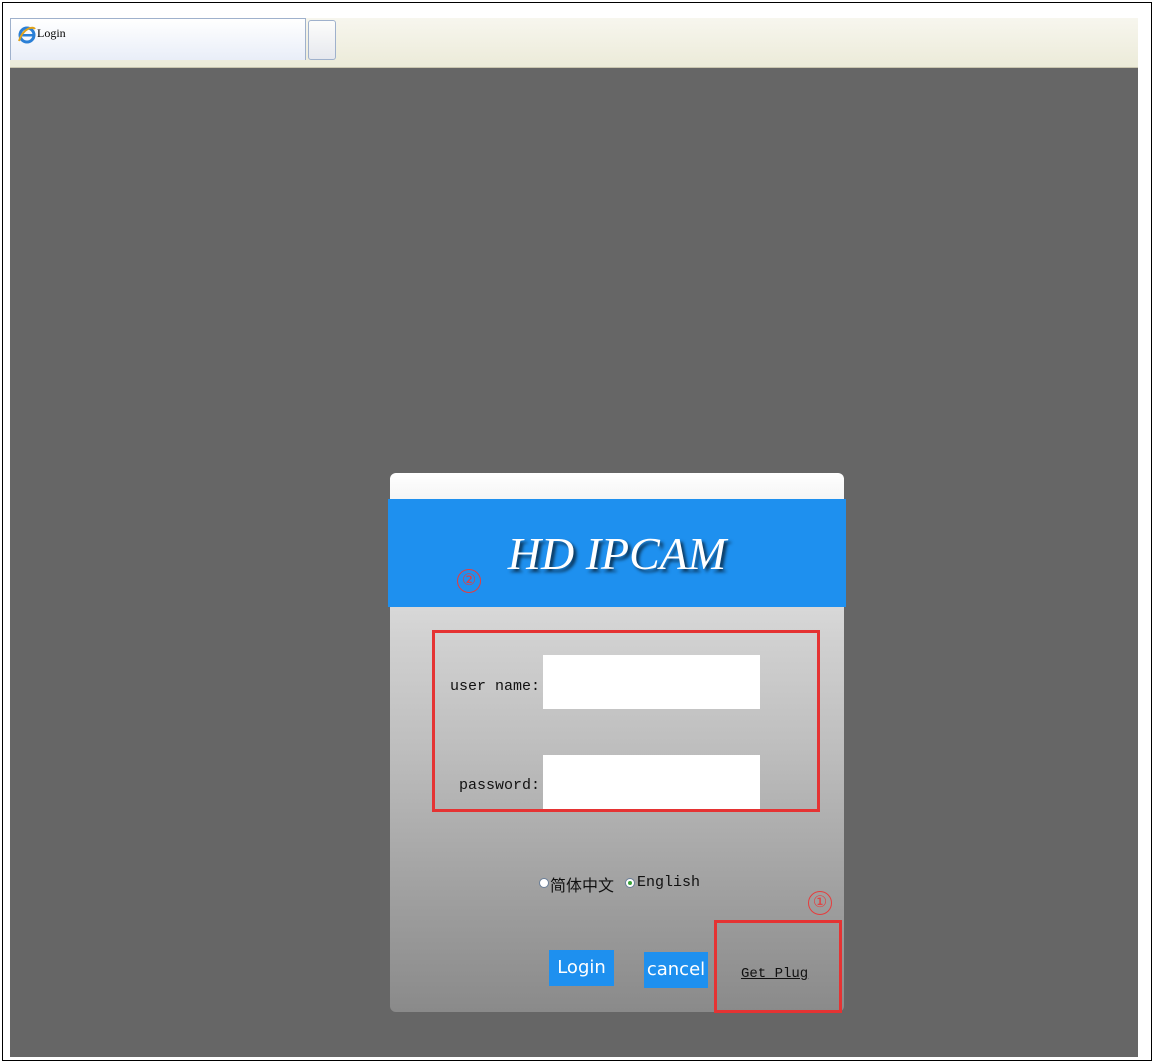 The height and width of the screenshot is (1063, 1156). What do you see at coordinates (51, 33) in the screenshot?
I see `tab-title: Login` at bounding box center [51, 33].